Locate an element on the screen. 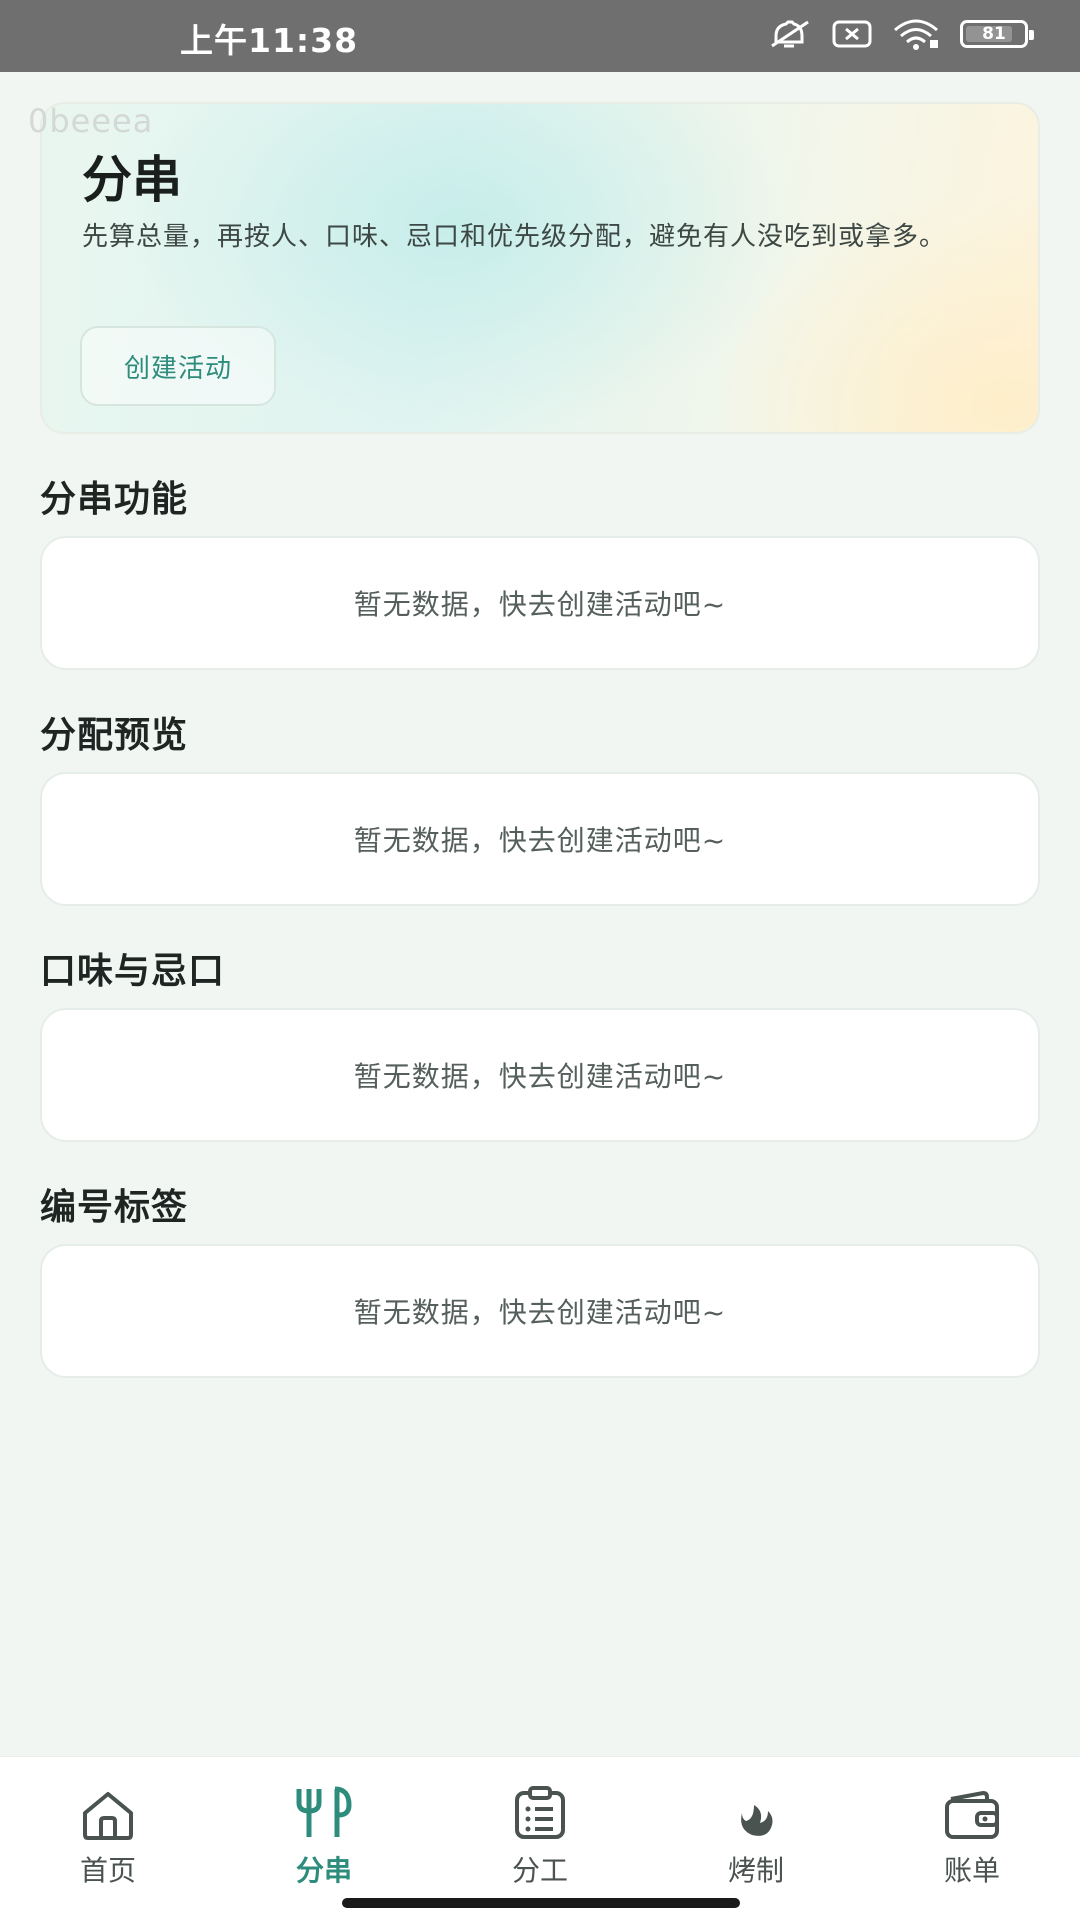 This screenshot has width=1080, height=1920. empty-card-skewer-functions: 暂无数据，快去创建活动吧~ is located at coordinates (540, 603).